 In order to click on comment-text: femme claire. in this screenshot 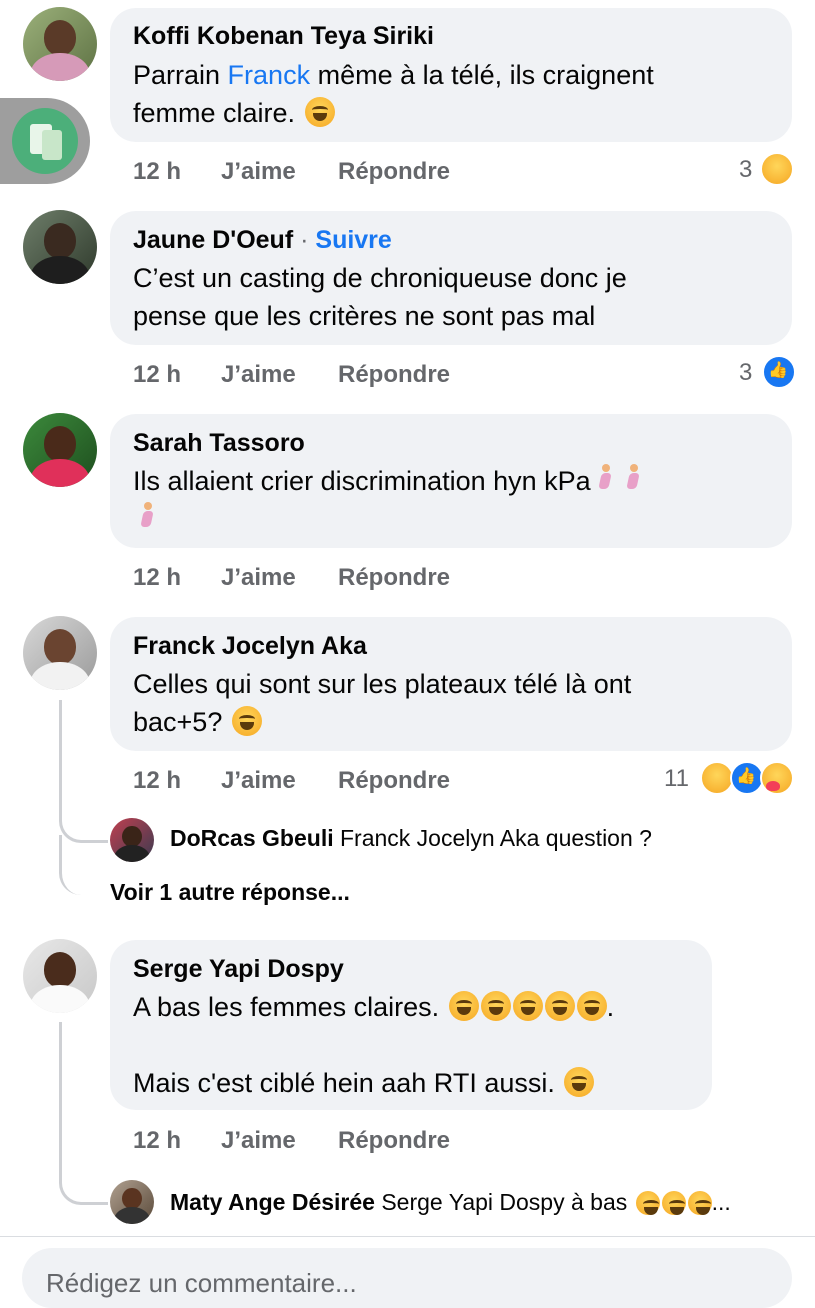, I will do `click(234, 113)`.